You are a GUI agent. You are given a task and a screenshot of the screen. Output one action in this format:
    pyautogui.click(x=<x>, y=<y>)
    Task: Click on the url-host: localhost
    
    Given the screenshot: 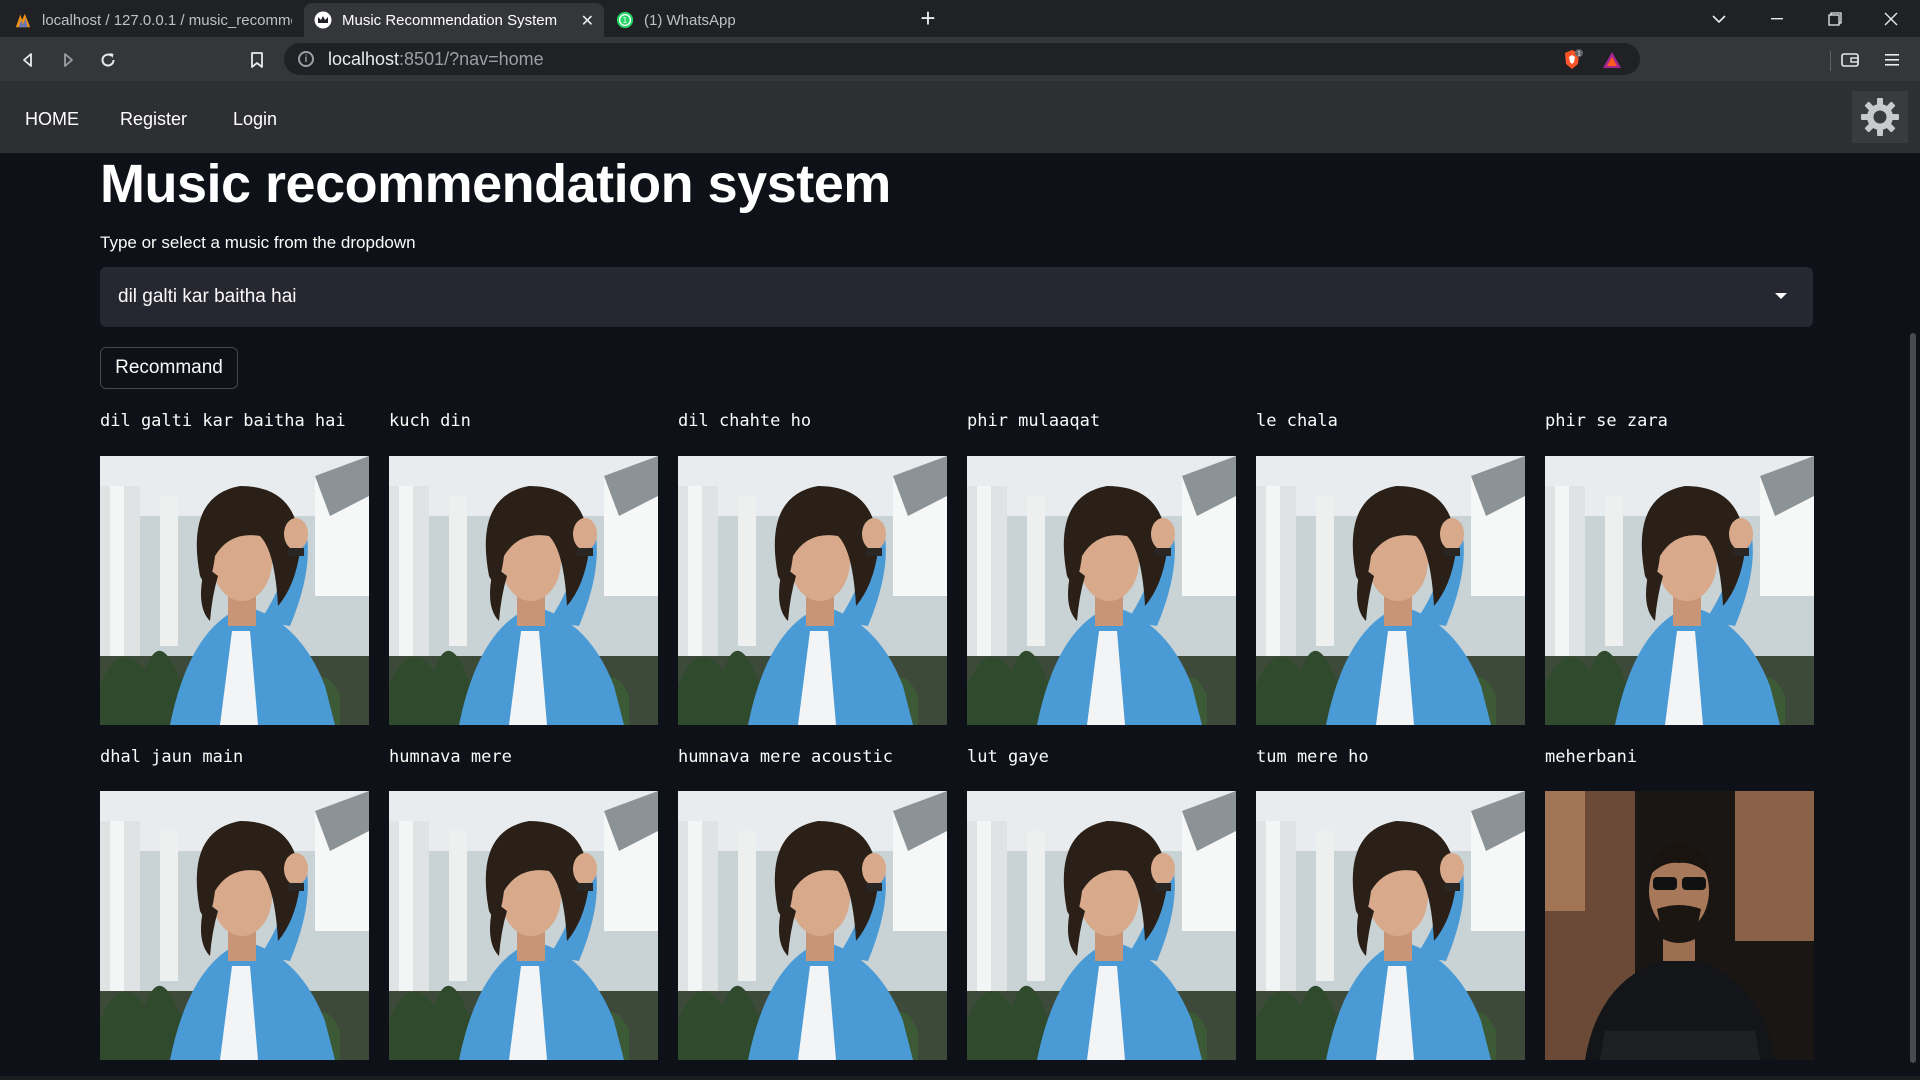 What is the action you would take?
    pyautogui.click(x=364, y=58)
    